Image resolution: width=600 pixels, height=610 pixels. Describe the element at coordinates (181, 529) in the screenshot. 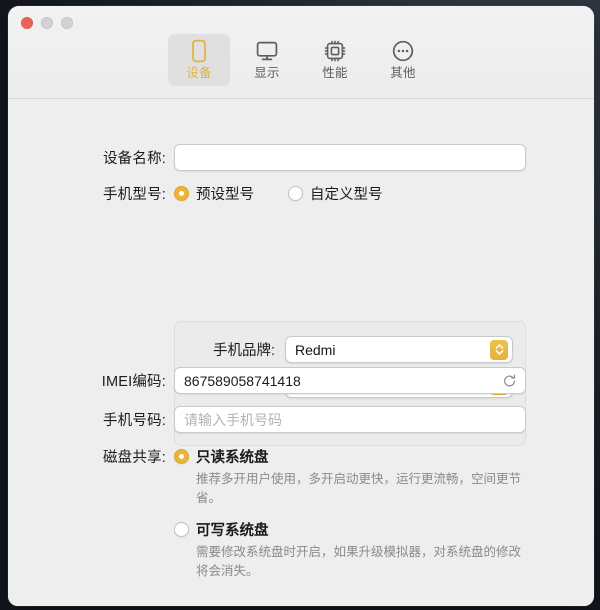

I see `radio-writable-indicator` at that location.